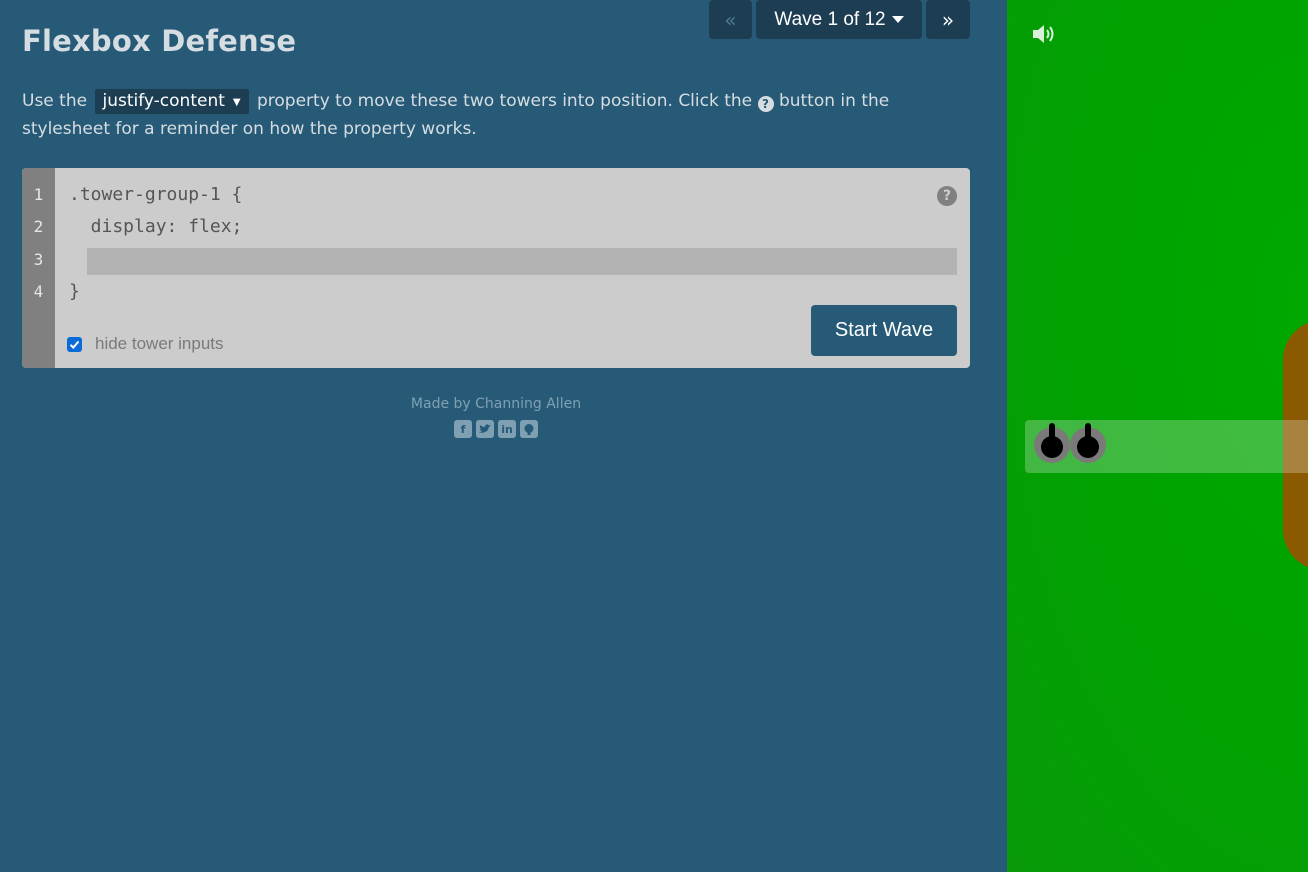  What do you see at coordinates (730, 19) in the screenshot?
I see `previous-wave-button: «` at bounding box center [730, 19].